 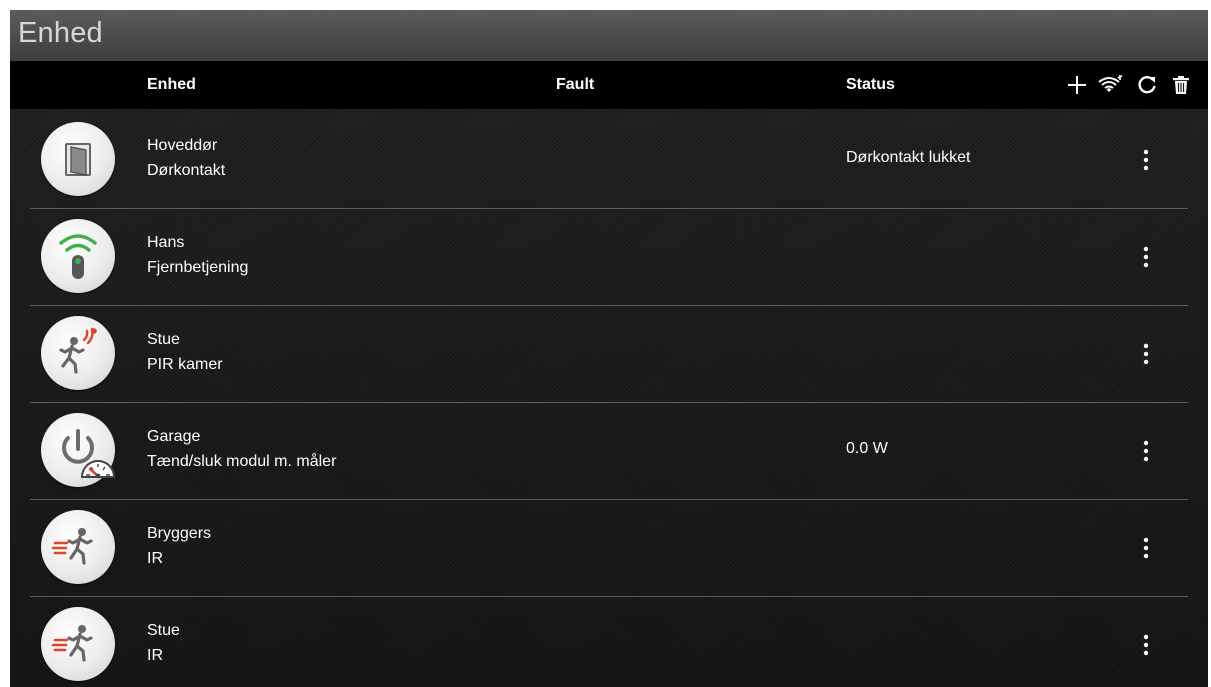 I want to click on device-row: Stue IR, so click(x=599, y=642).